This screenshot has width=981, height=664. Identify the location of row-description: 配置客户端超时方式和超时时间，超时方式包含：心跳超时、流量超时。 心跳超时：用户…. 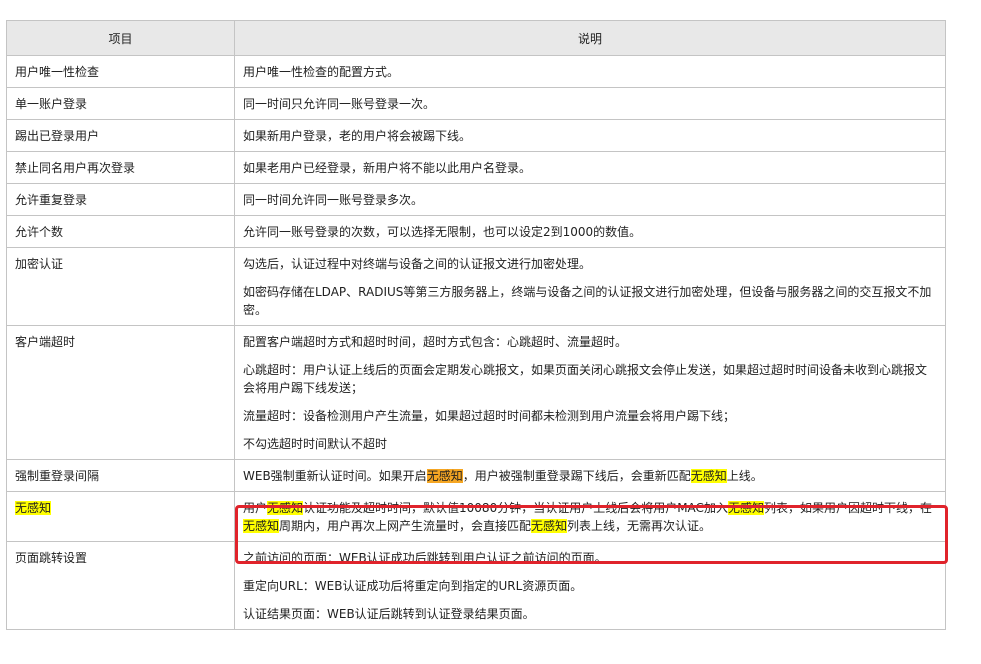
(590, 392).